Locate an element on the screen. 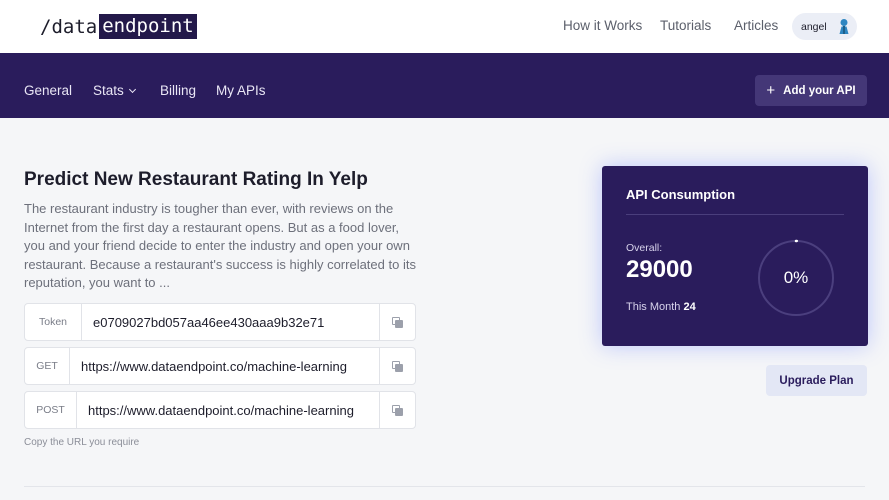 This screenshot has height=500, width=889. overall-value: 29000 is located at coordinates (659, 269).